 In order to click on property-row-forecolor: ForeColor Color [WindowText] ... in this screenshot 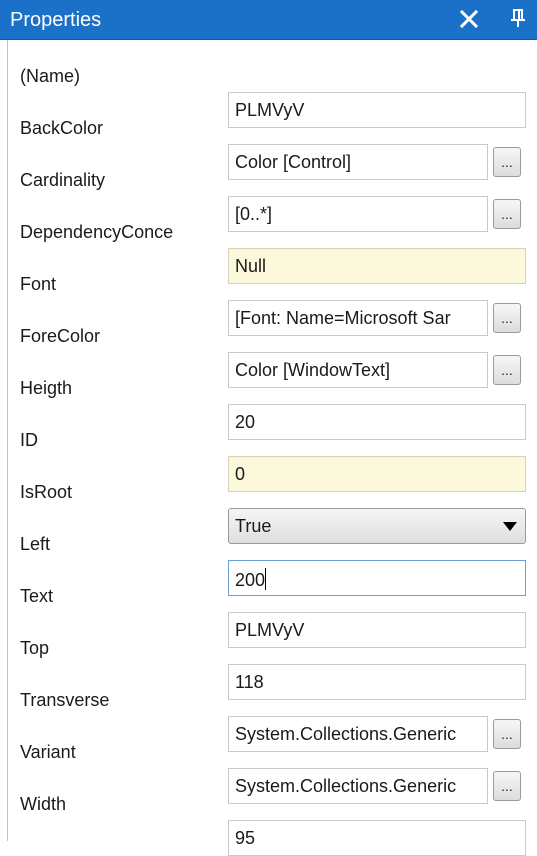, I will do `click(272, 357)`.